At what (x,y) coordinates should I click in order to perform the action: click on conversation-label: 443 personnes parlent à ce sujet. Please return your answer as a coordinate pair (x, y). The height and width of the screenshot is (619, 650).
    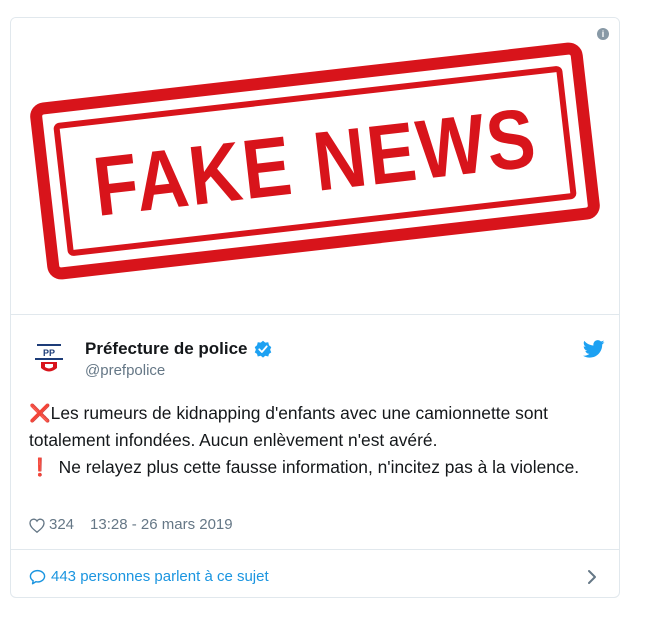
    Looking at the image, I should click on (160, 577).